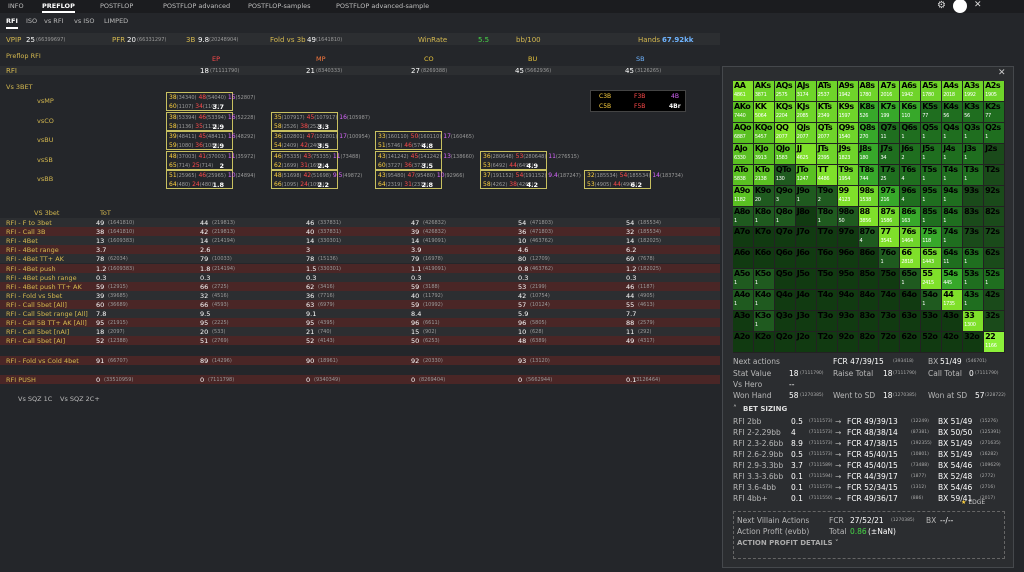  I want to click on hand-cell: A2o, so click(743, 342).